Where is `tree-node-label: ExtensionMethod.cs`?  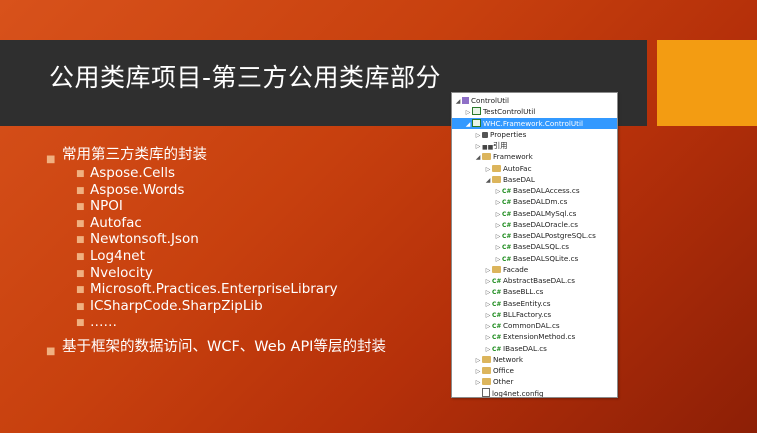
tree-node-label: ExtensionMethod.cs is located at coordinates (539, 337).